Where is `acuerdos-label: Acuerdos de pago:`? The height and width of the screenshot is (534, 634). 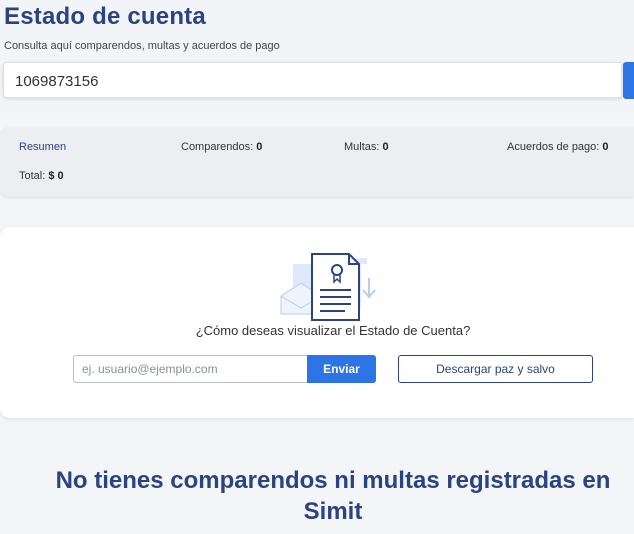
acuerdos-label: Acuerdos de pago: is located at coordinates (553, 147).